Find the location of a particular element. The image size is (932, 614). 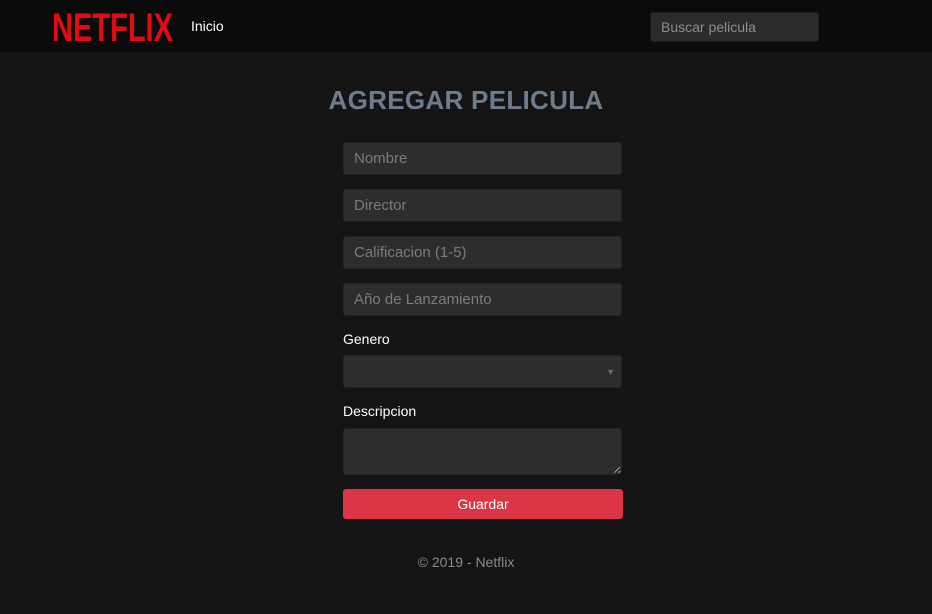

genero-select is located at coordinates (482, 371).